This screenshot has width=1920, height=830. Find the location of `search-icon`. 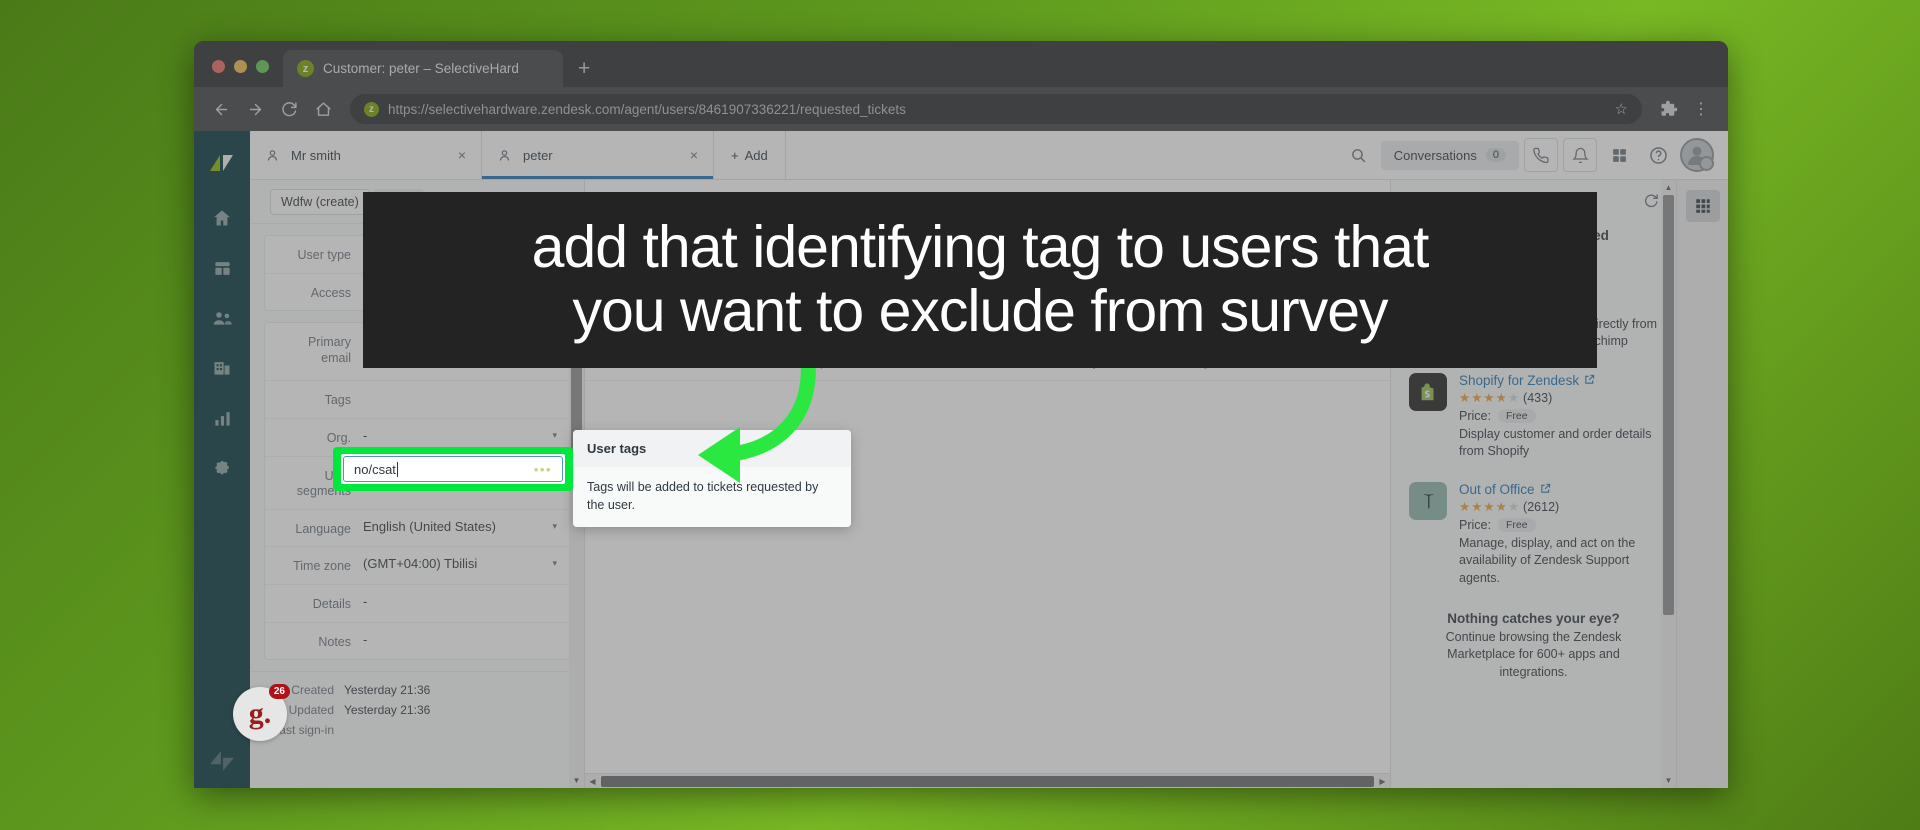

search-icon is located at coordinates (1359, 155).